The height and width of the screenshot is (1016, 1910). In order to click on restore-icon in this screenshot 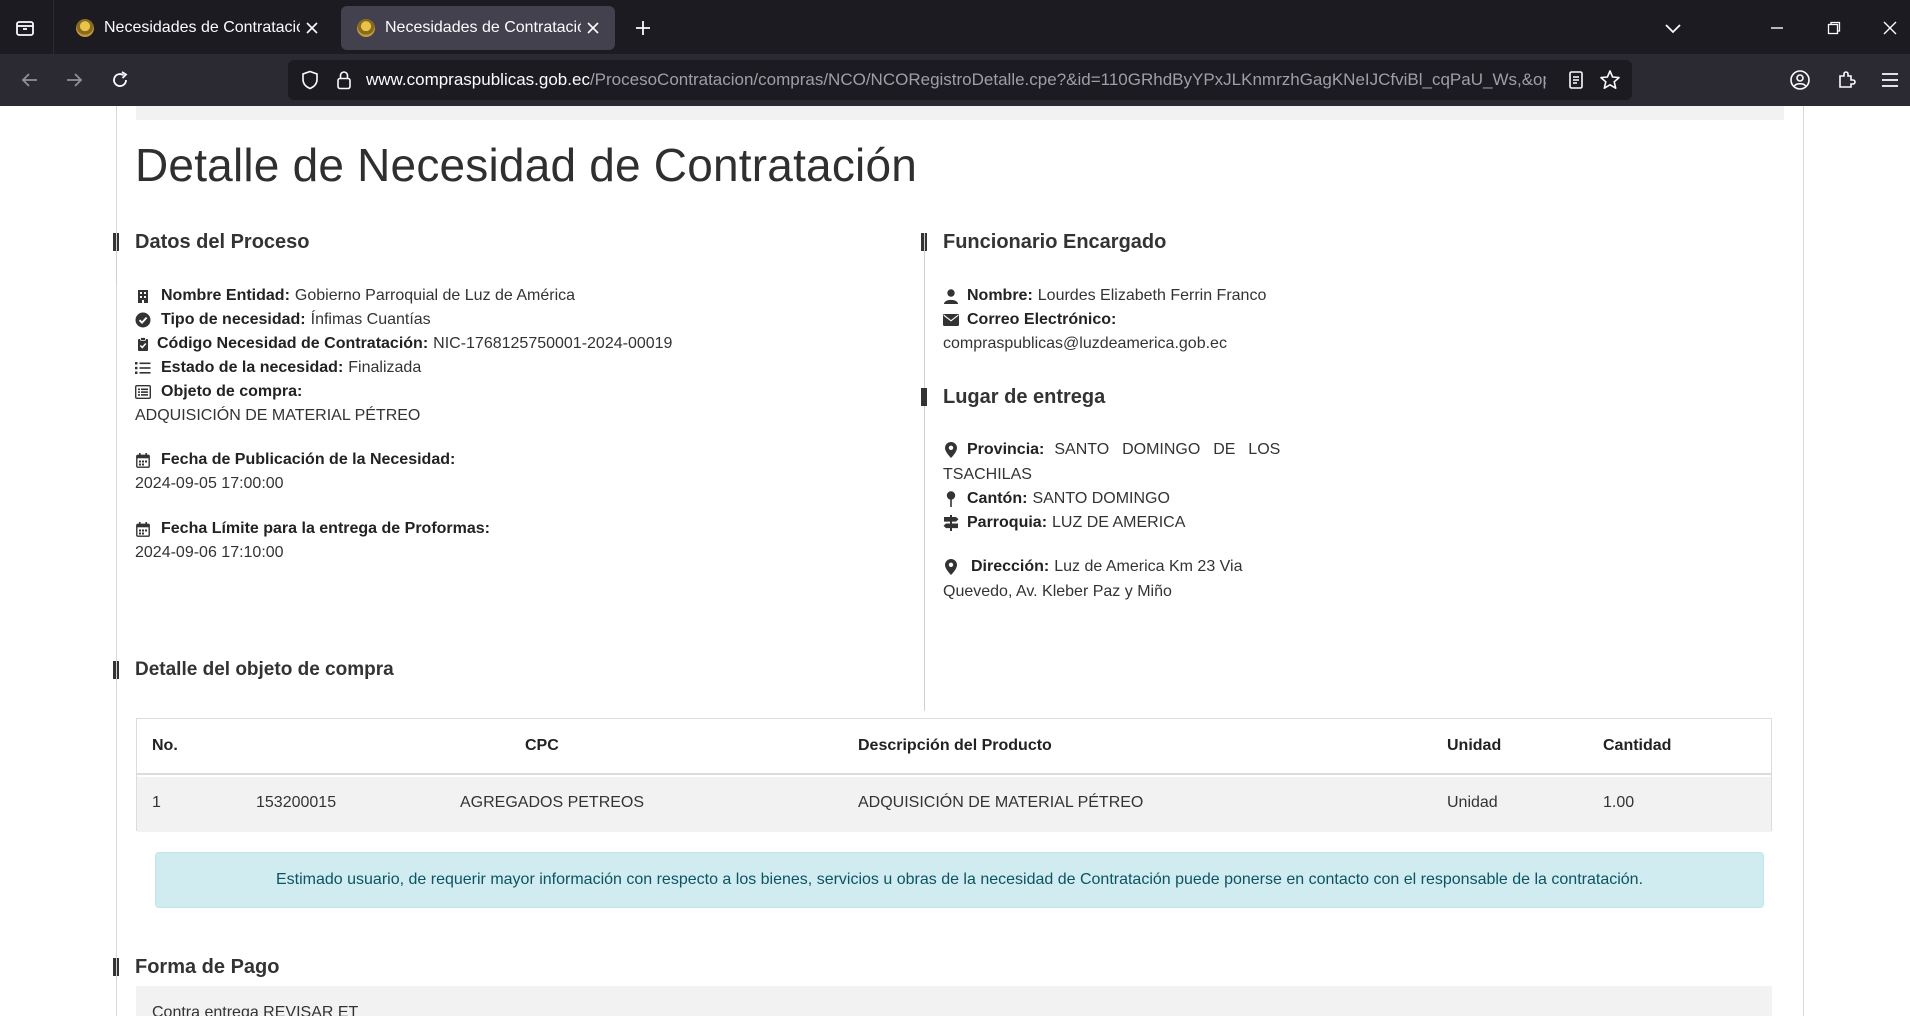, I will do `click(1834, 28)`.